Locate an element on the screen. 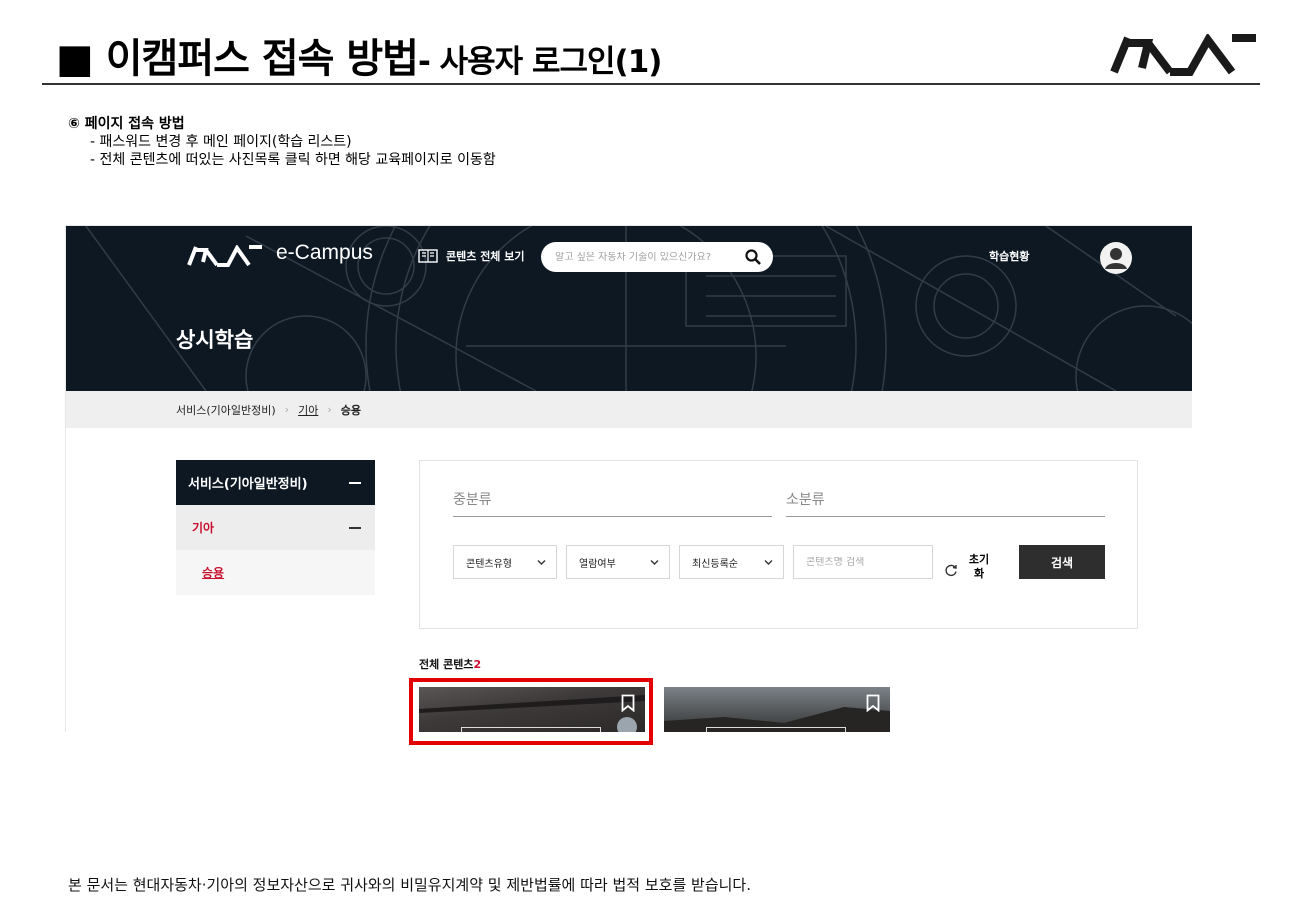 This screenshot has height=900, width=1300. sort-value: 최신등록순 is located at coordinates (715, 564).